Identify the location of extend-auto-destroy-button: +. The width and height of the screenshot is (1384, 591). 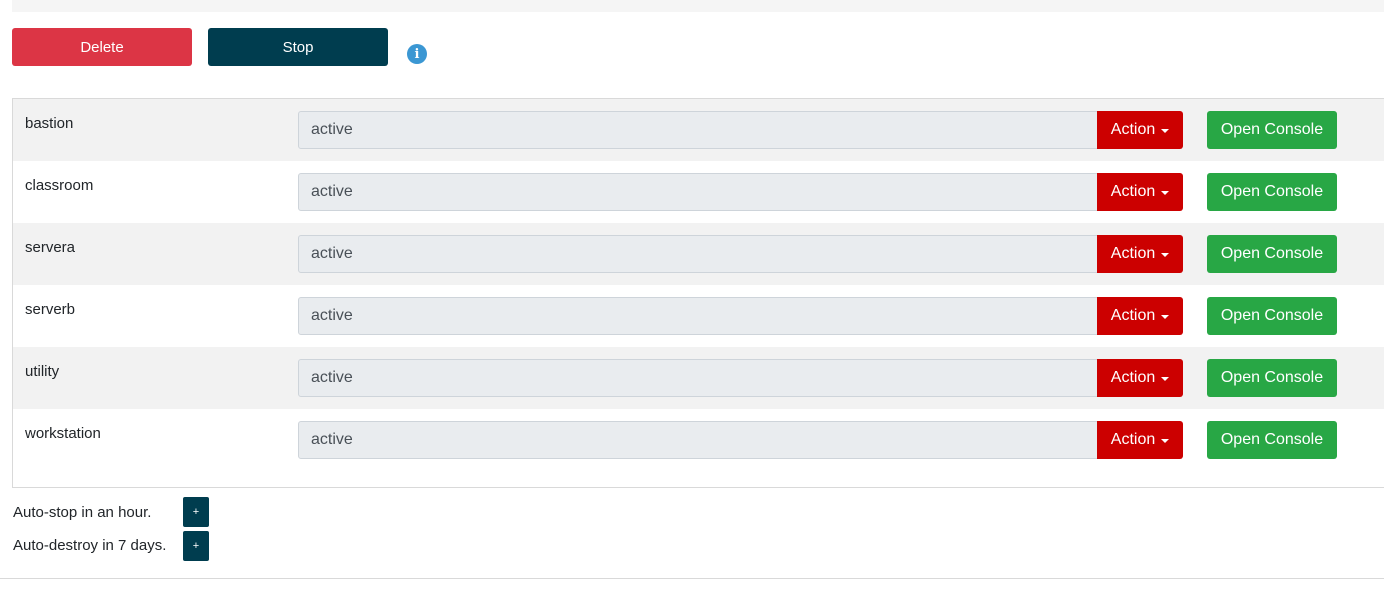
(196, 546).